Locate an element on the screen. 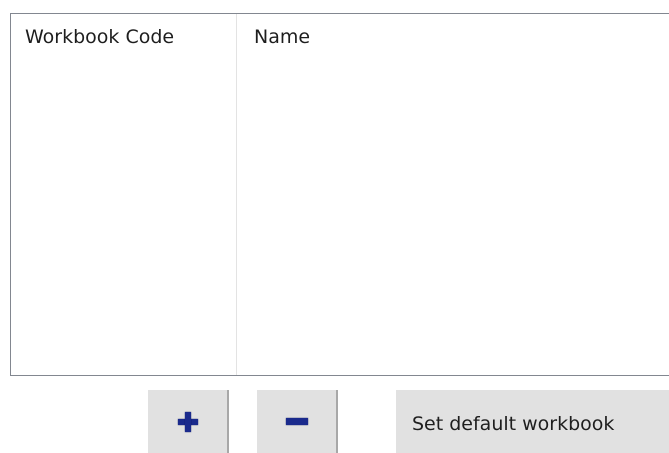  set-default-workbook-button: Set default workbook is located at coordinates (532, 421).